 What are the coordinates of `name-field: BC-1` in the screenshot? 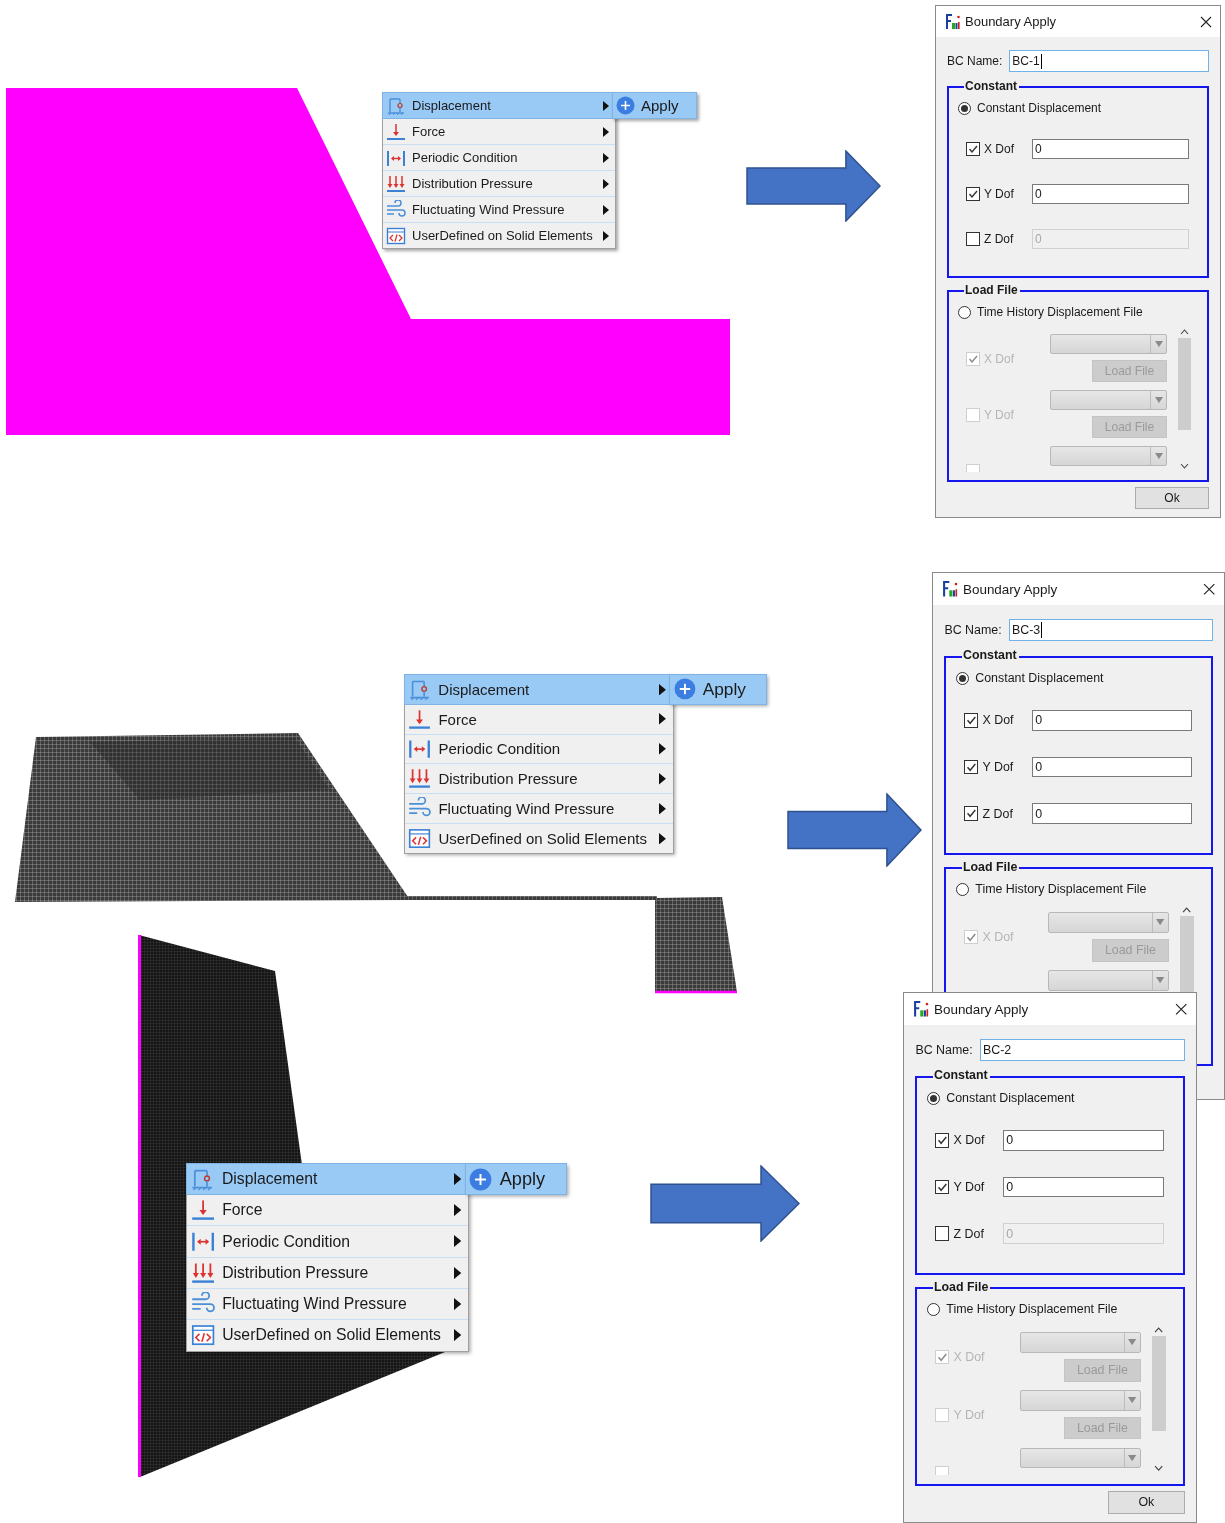 It's located at (1109, 61).